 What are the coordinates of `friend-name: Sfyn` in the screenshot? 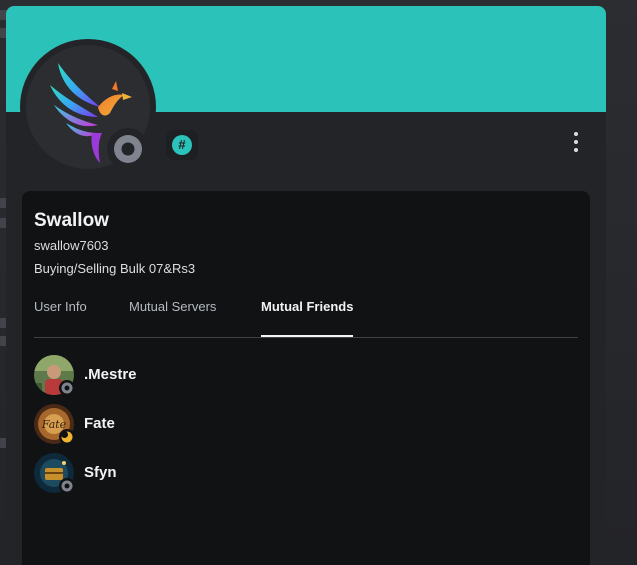 It's located at (100, 472).